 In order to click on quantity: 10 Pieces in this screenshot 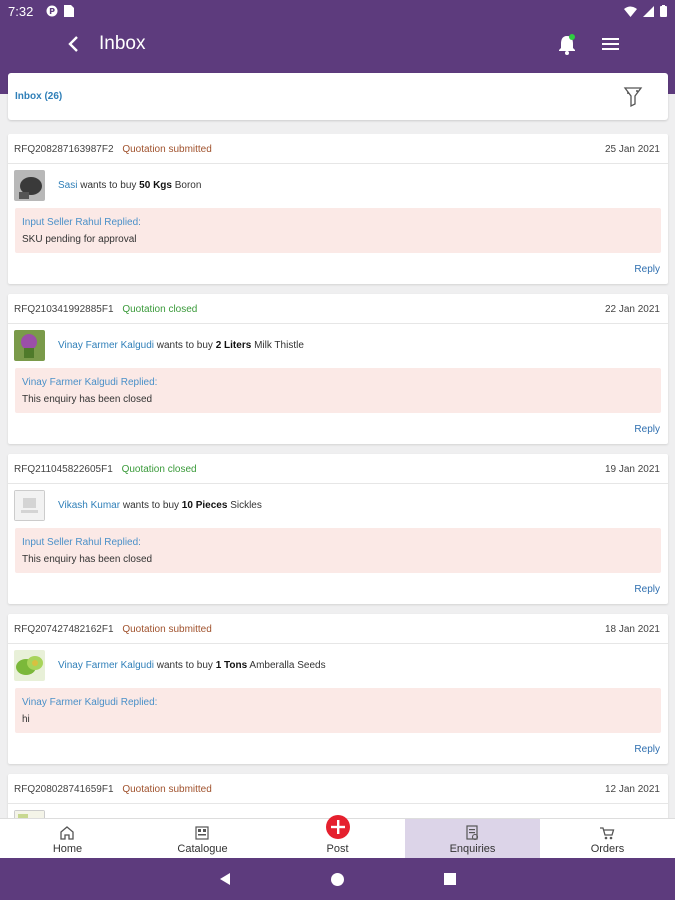, I will do `click(204, 505)`.